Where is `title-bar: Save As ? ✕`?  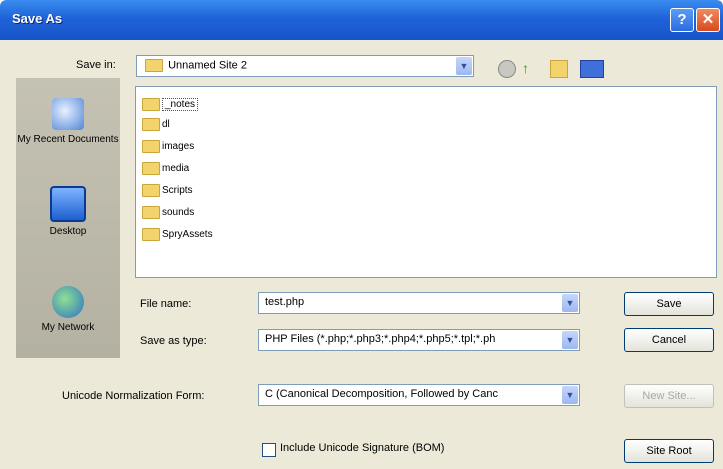
title-bar: Save As ? ✕ is located at coordinates (361, 20).